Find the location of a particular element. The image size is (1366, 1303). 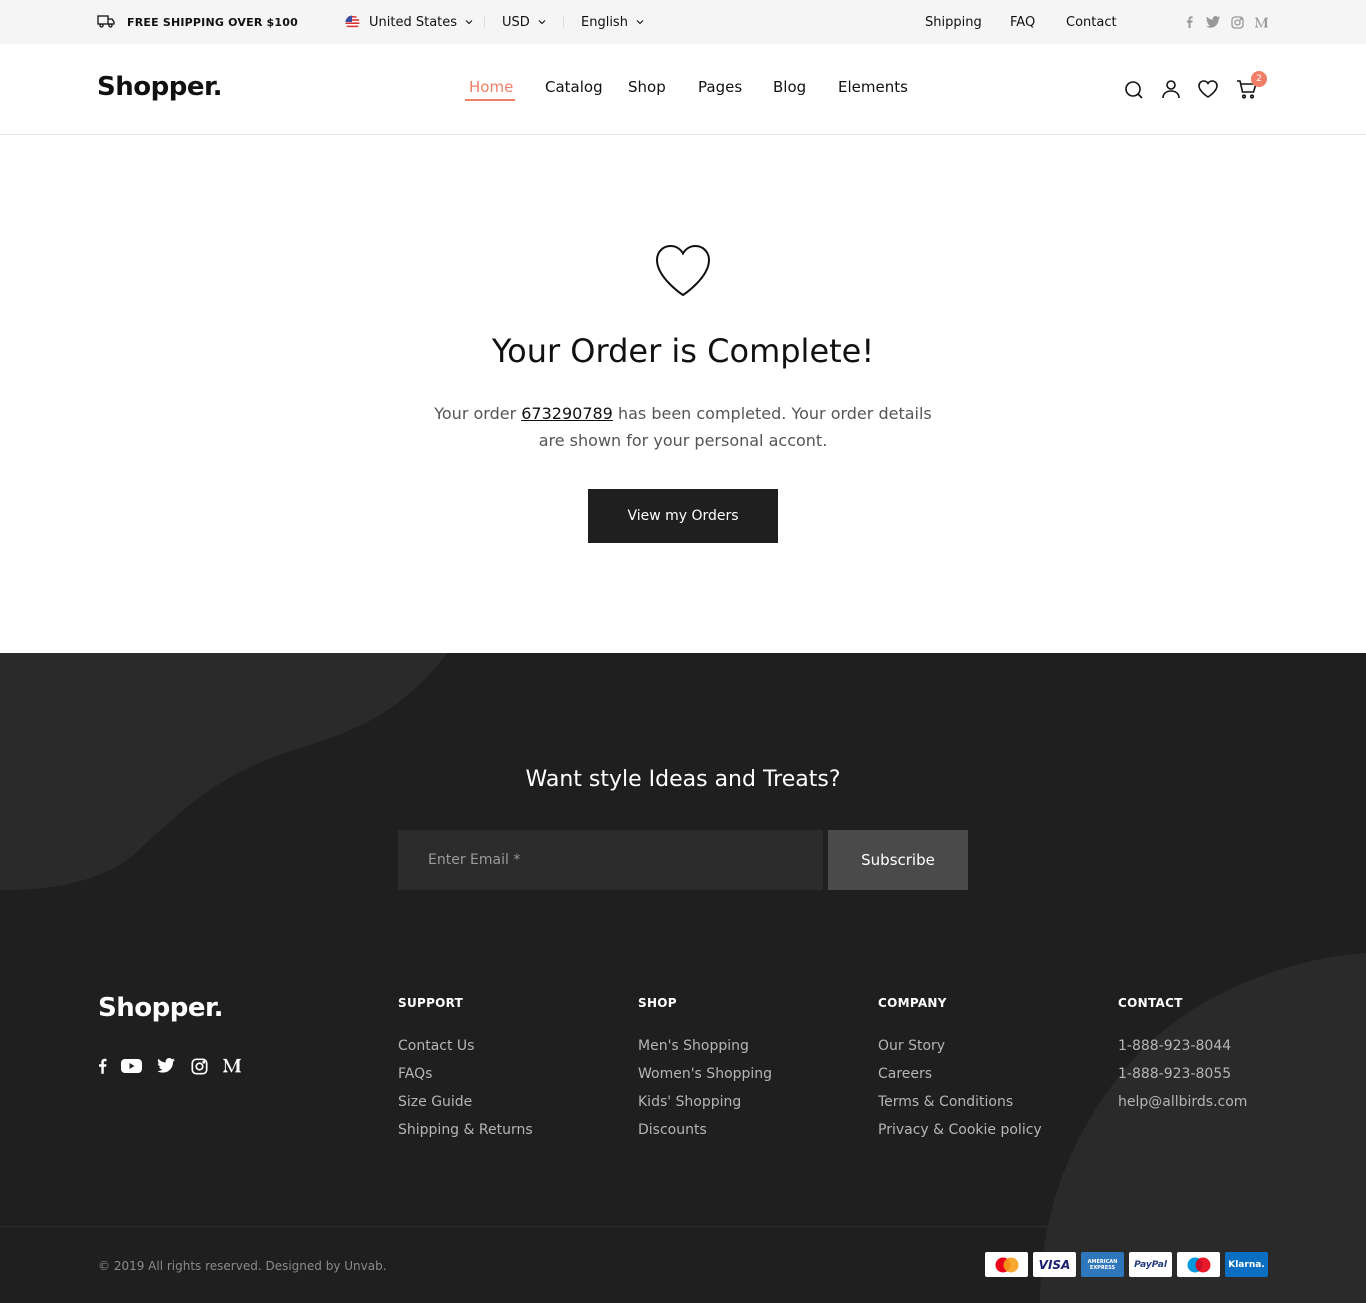

language-selector: English is located at coordinates (612, 22).